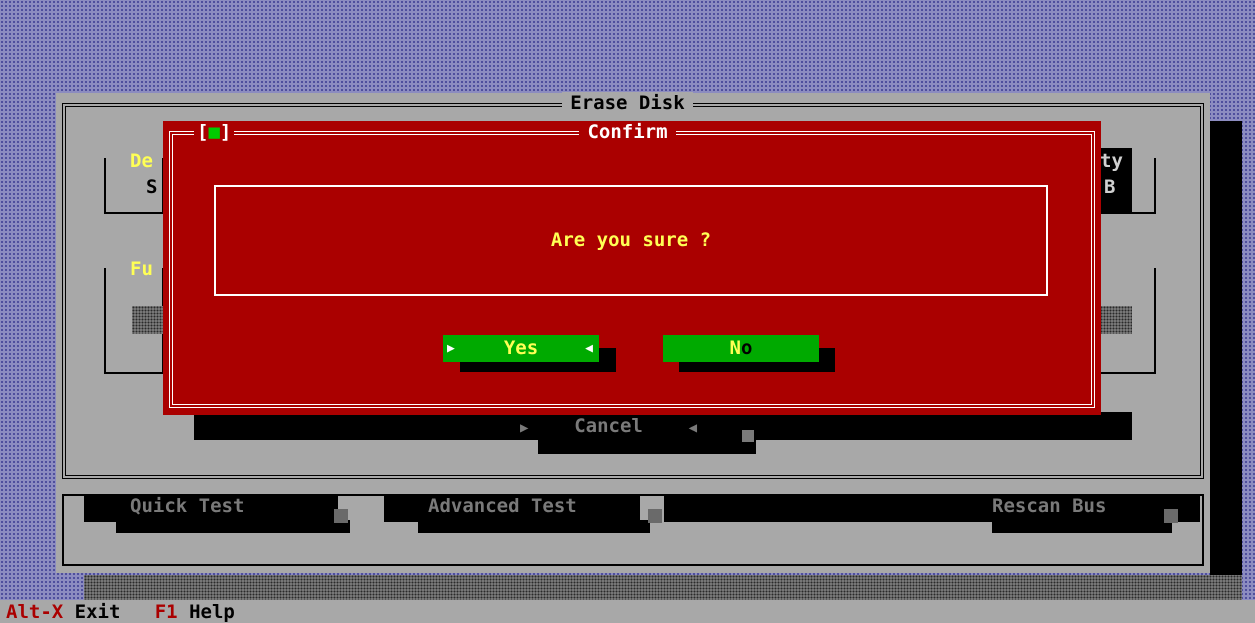  I want to click on close-button: [■], so click(214, 132).